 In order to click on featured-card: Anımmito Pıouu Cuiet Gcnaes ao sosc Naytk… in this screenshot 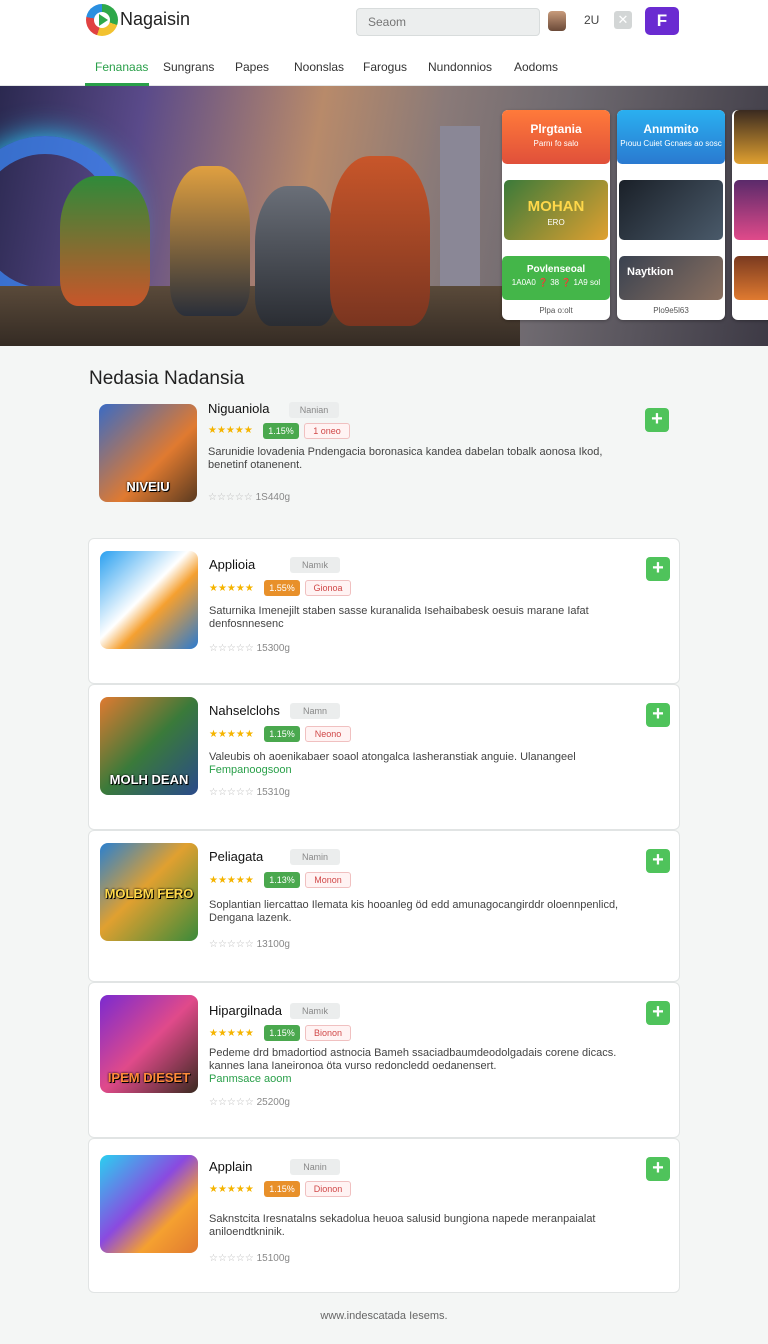, I will do `click(671, 215)`.